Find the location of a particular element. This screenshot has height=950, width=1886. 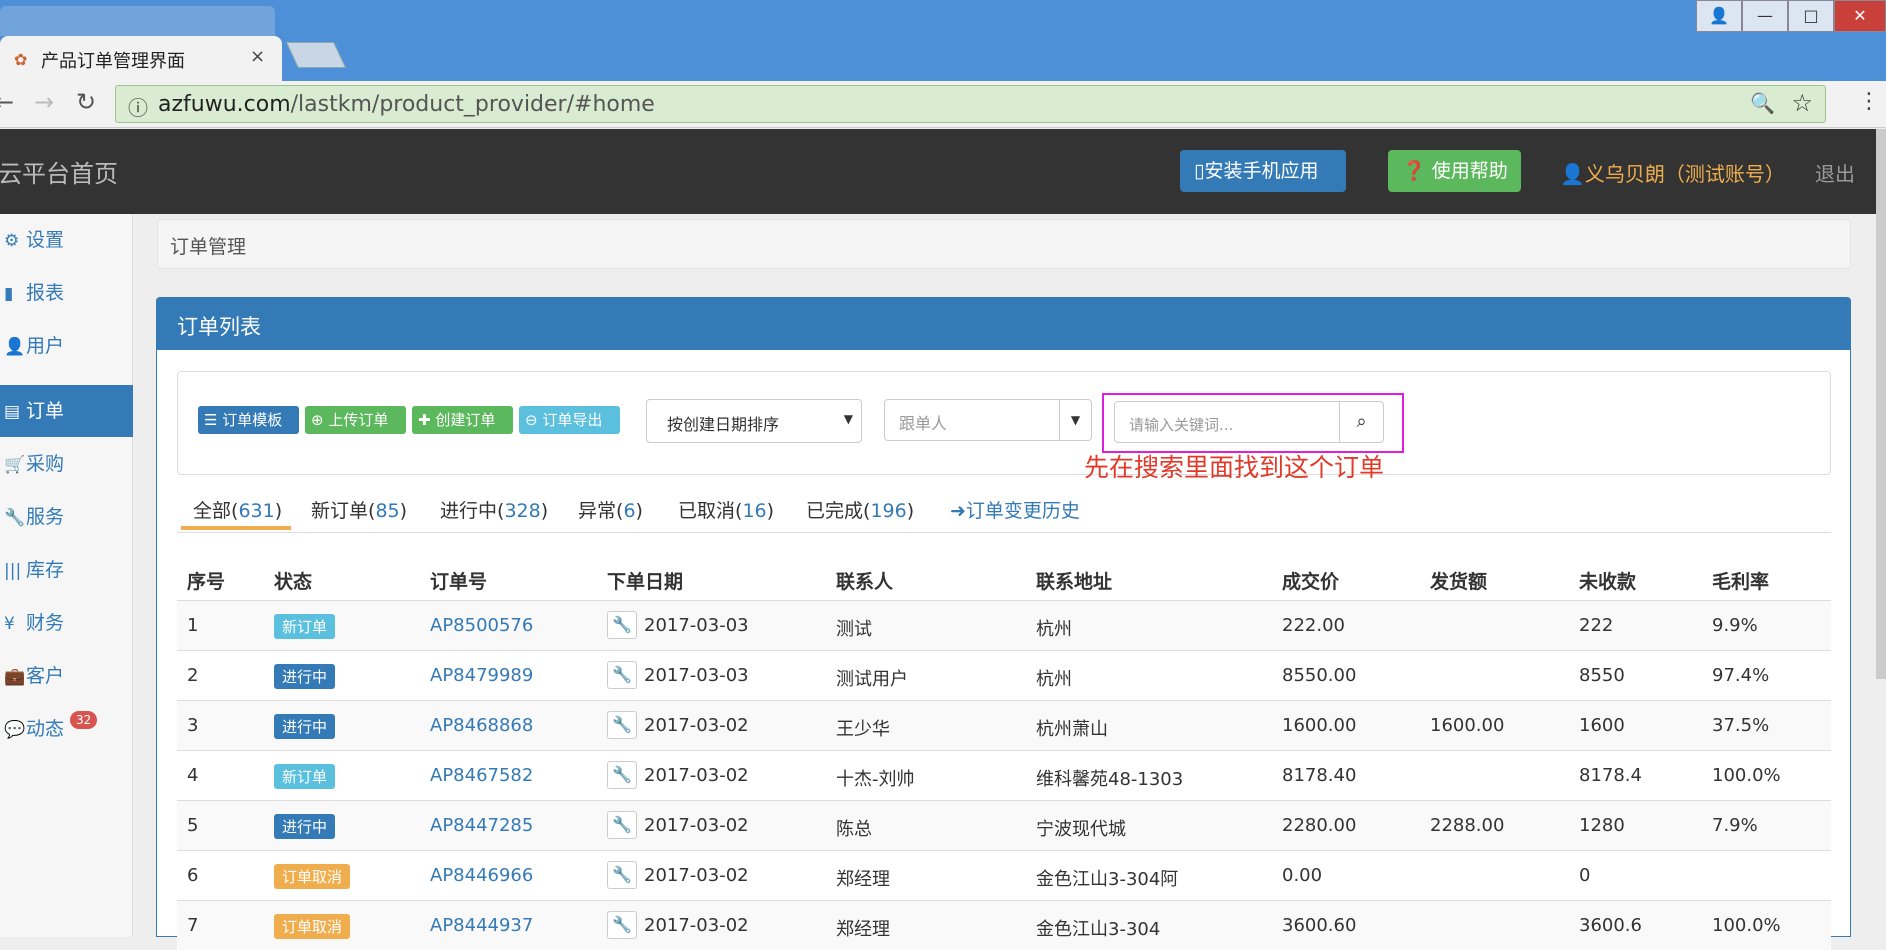

status-badge: 新订单 is located at coordinates (305, 626).